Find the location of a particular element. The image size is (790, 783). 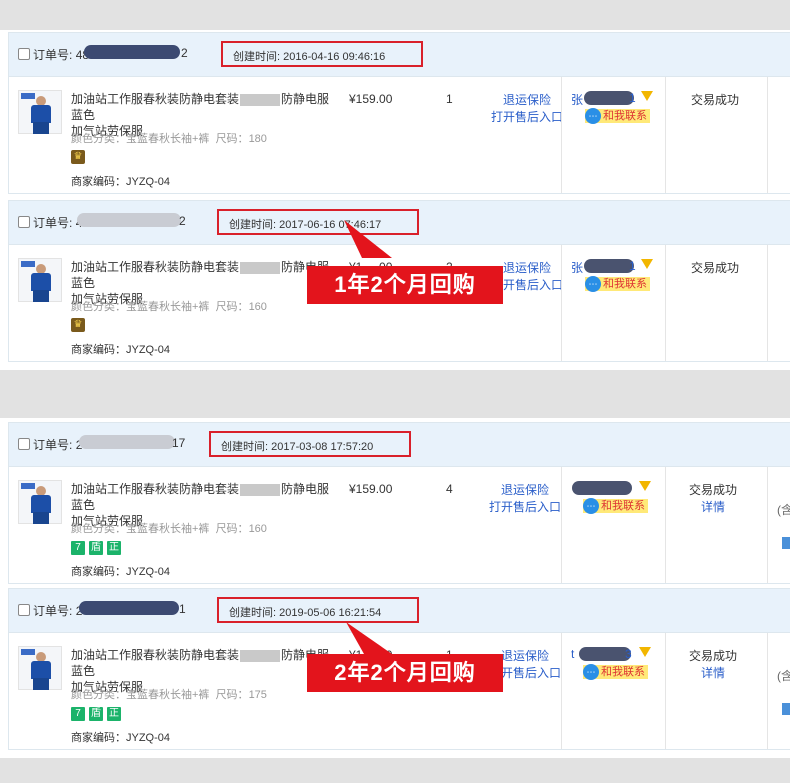

order-number-label: 订单号: 4 is located at coordinates (57, 223).